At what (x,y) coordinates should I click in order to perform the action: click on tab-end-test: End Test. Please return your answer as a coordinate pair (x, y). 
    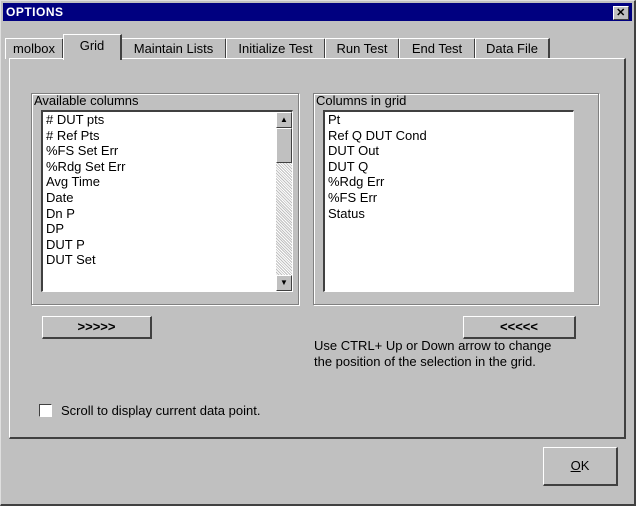
    Looking at the image, I should click on (437, 48).